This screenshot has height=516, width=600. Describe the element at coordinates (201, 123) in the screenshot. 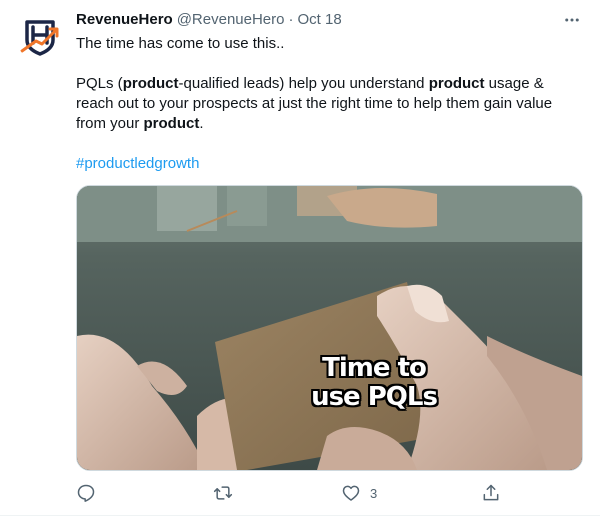

I see `text-segment: .` at that location.